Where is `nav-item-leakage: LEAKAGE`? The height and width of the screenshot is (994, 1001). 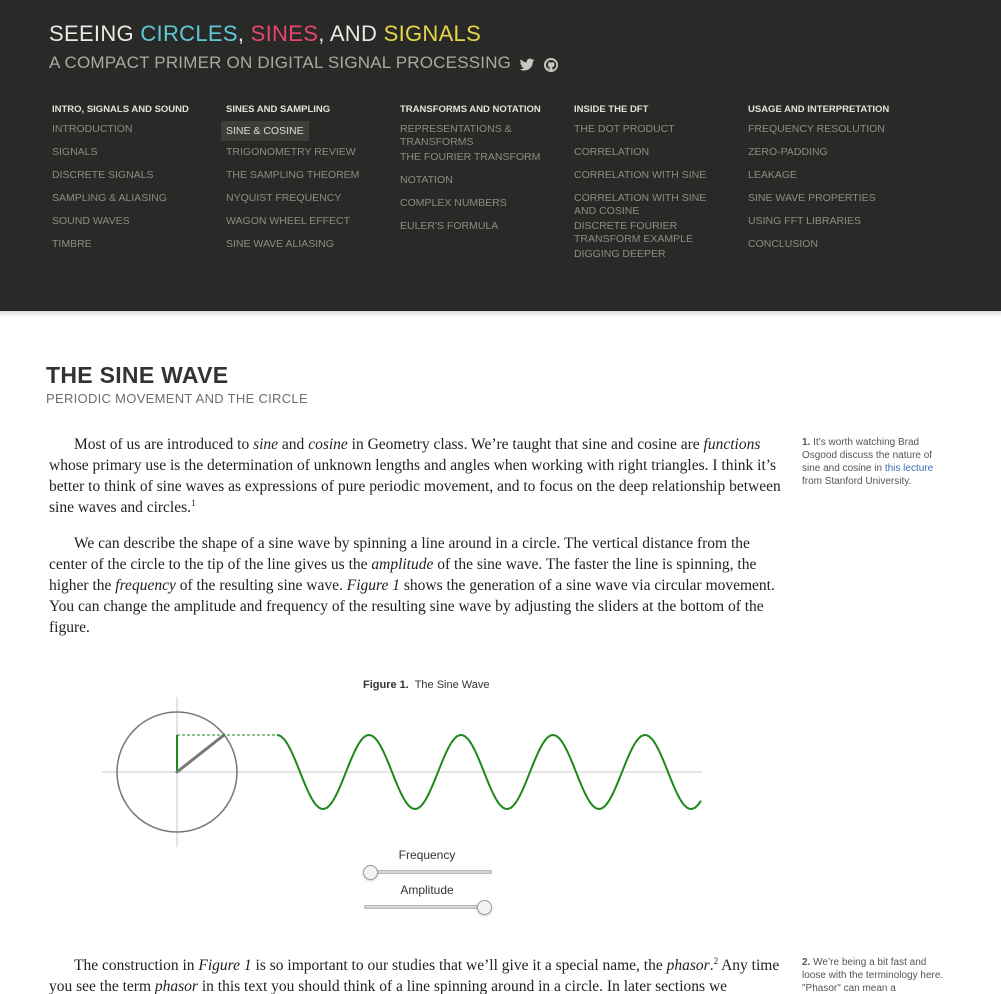
nav-item-leakage: LEAKAGE is located at coordinates (829, 178).